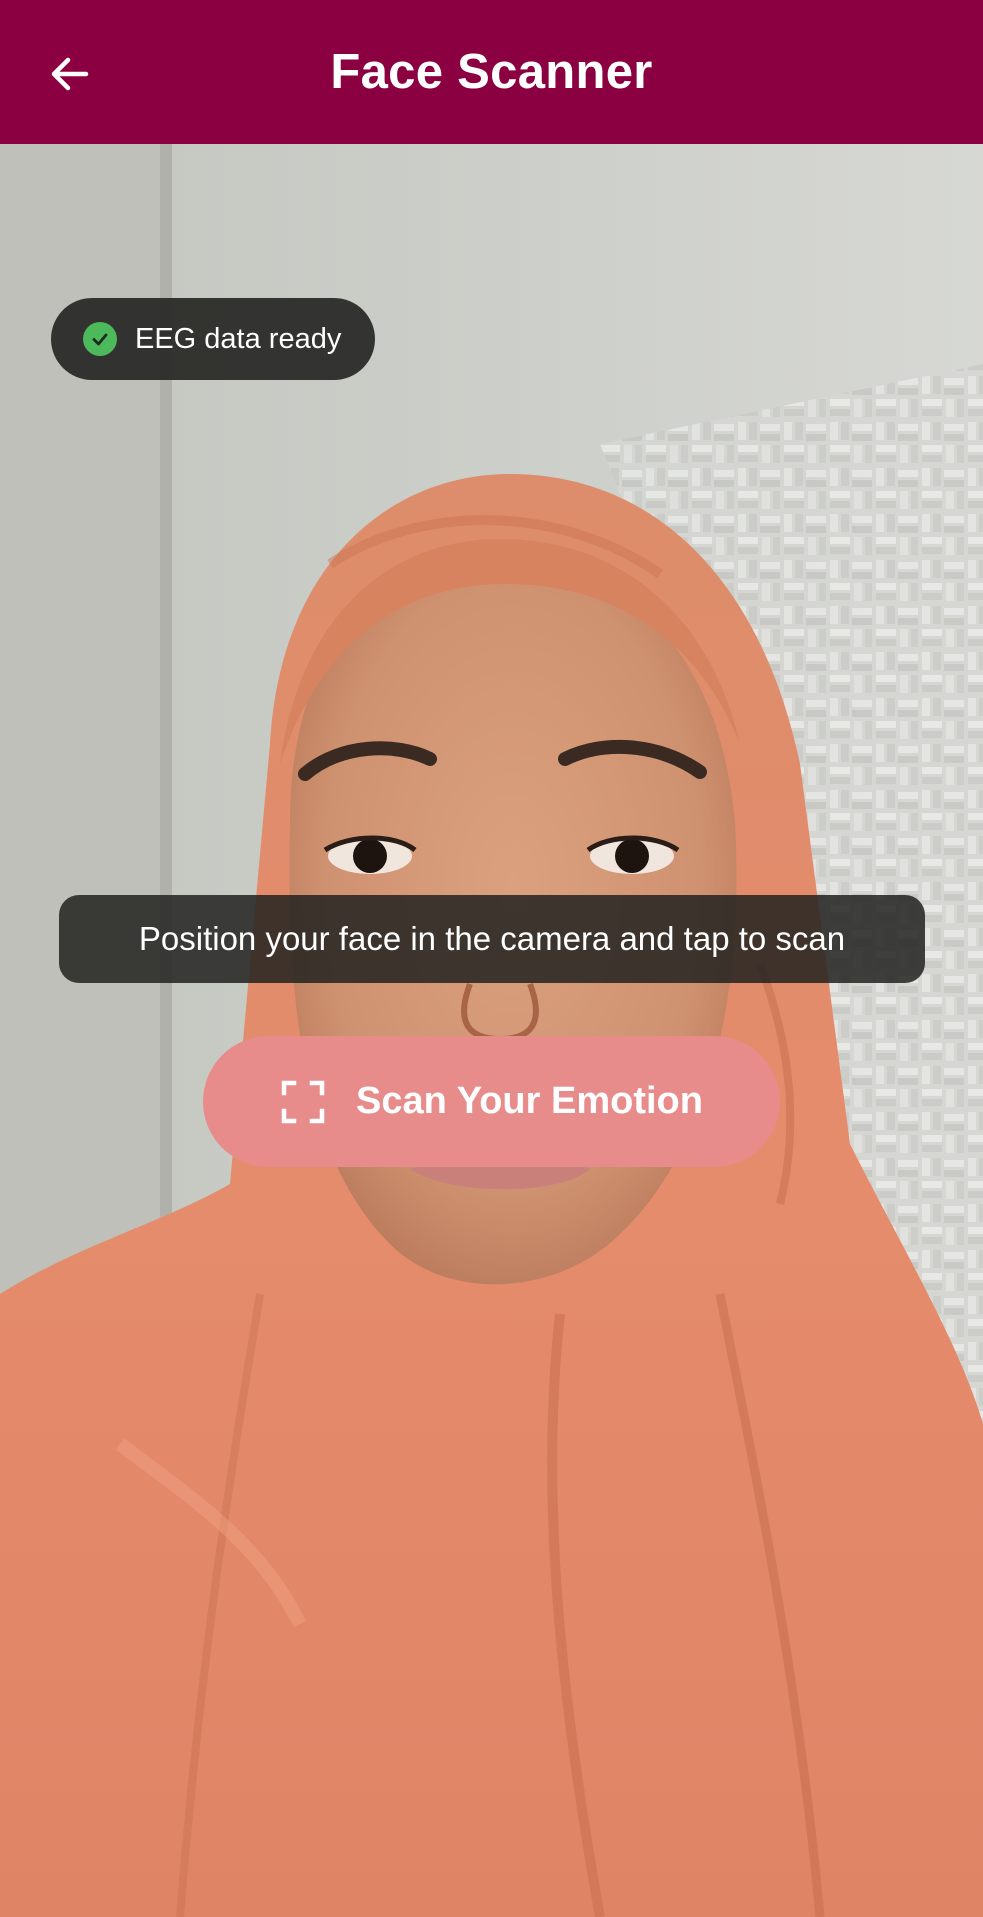 The image size is (983, 1917). I want to click on check-circle-icon, so click(100, 339).